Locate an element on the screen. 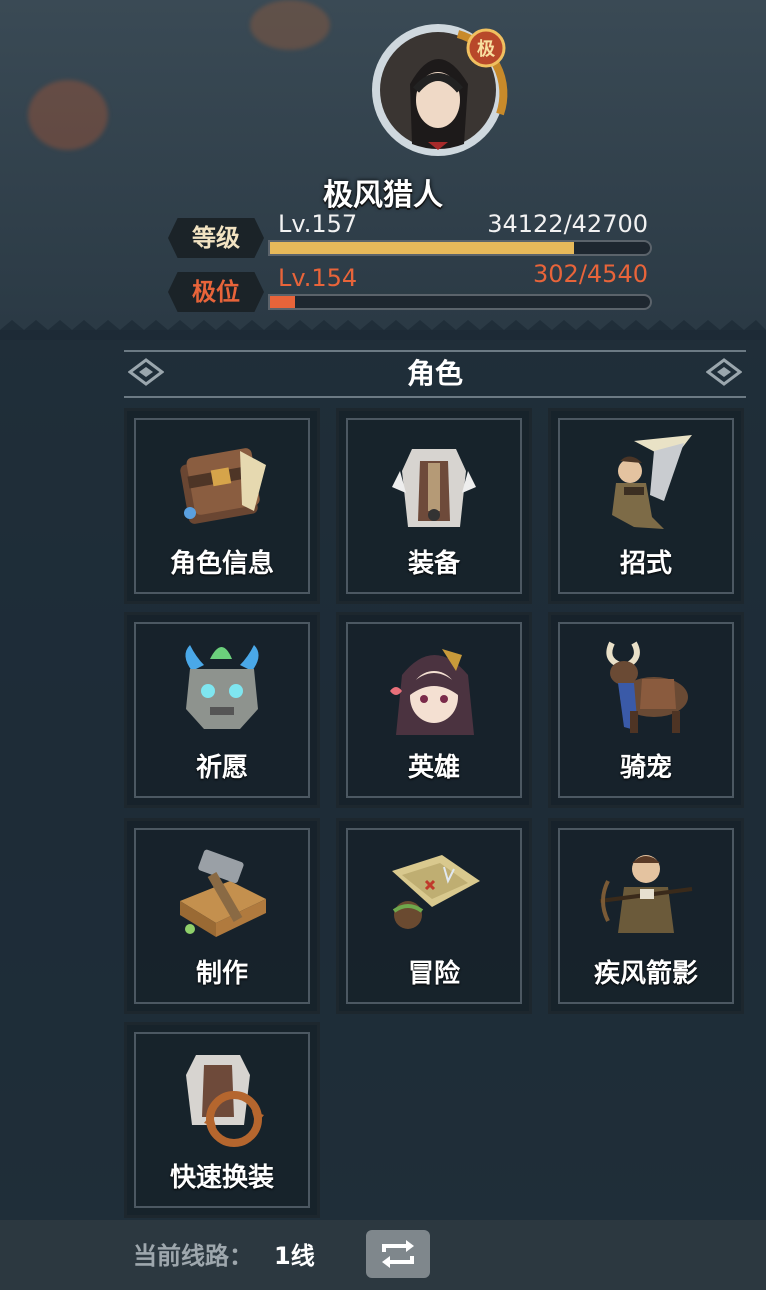  level-progress-bar is located at coordinates (460, 248).